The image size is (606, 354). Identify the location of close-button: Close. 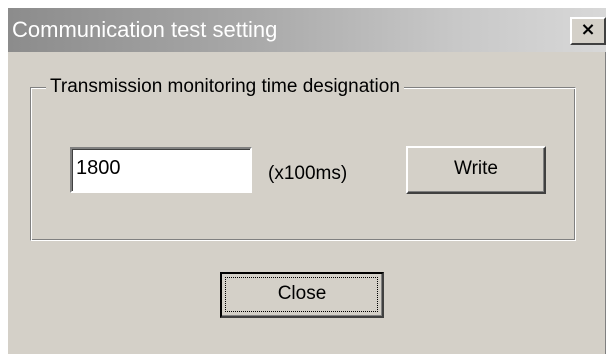
(302, 295).